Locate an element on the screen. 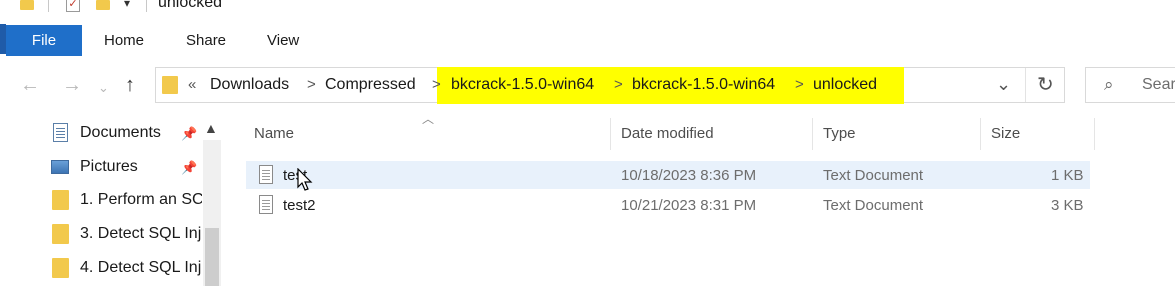 The image size is (1175, 286). scroll-up-arrow-icon: ▲ is located at coordinates (211, 128).